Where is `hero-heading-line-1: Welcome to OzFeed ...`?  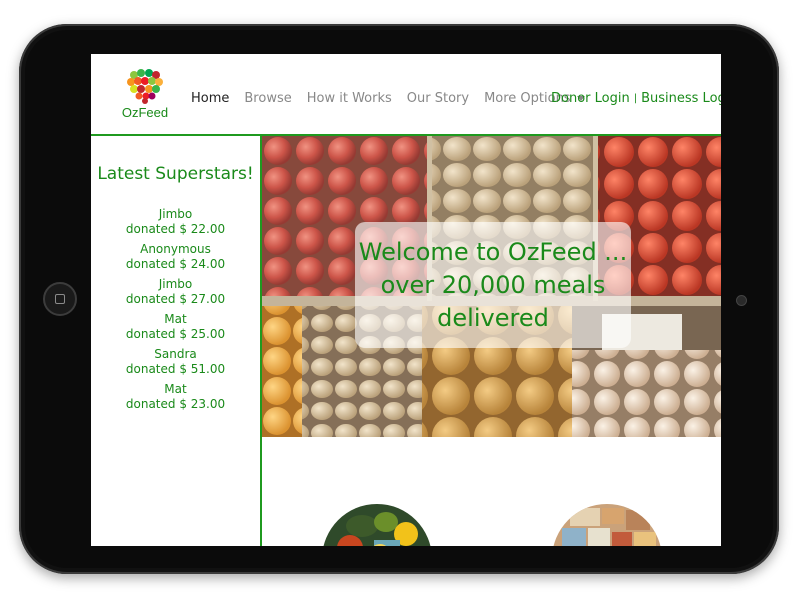 hero-heading-line-1: Welcome to OzFeed ... is located at coordinates (493, 252).